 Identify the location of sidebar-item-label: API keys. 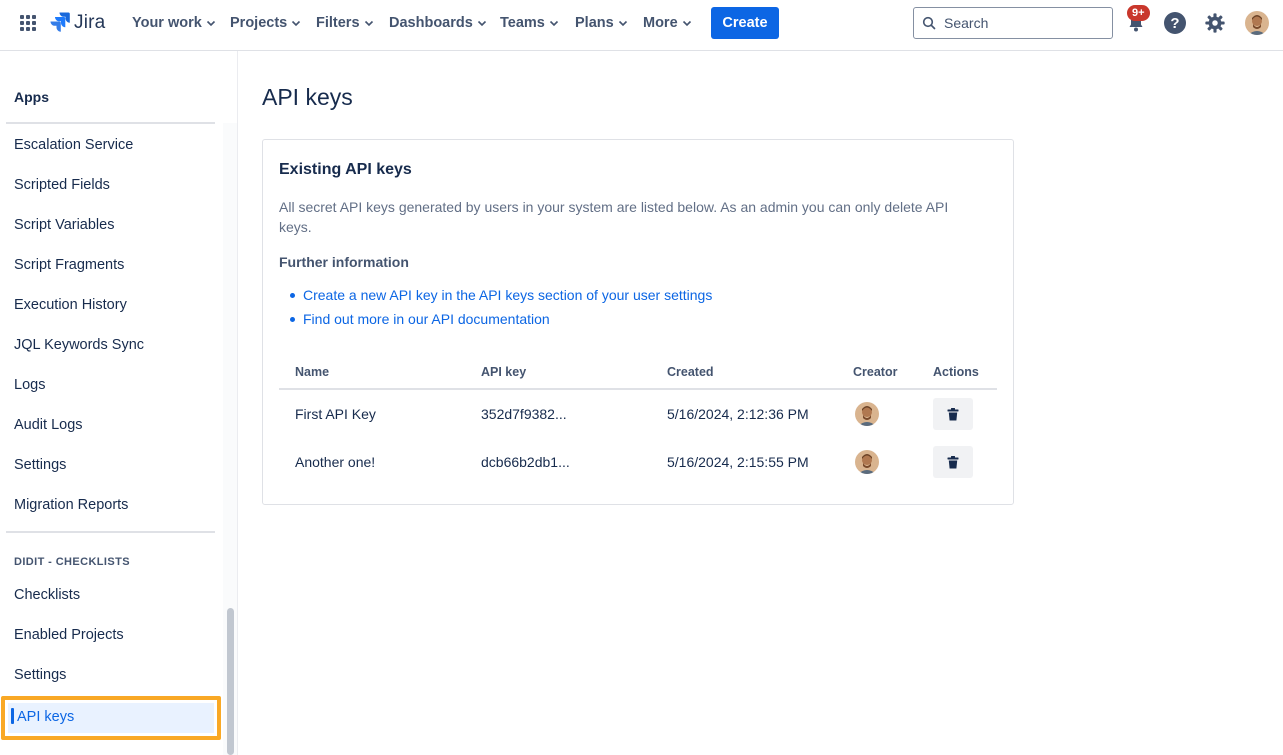
(46, 717).